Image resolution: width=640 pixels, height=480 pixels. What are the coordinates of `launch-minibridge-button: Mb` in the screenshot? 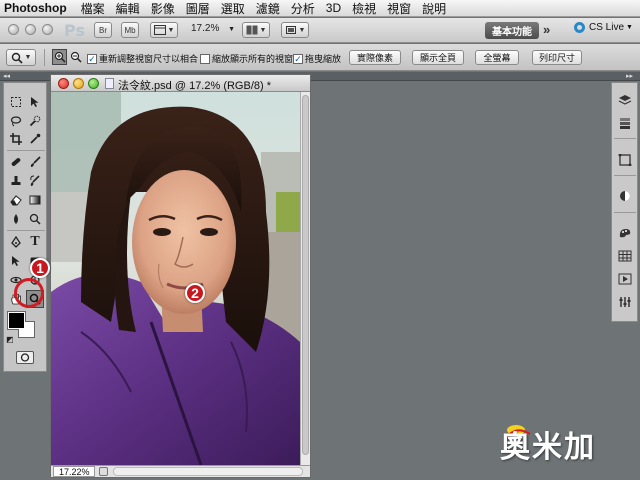 It's located at (130, 30).